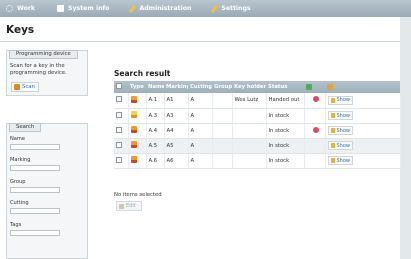 The height and width of the screenshot is (259, 411). What do you see at coordinates (16, 225) in the screenshot?
I see `tags-label: Tags` at bounding box center [16, 225].